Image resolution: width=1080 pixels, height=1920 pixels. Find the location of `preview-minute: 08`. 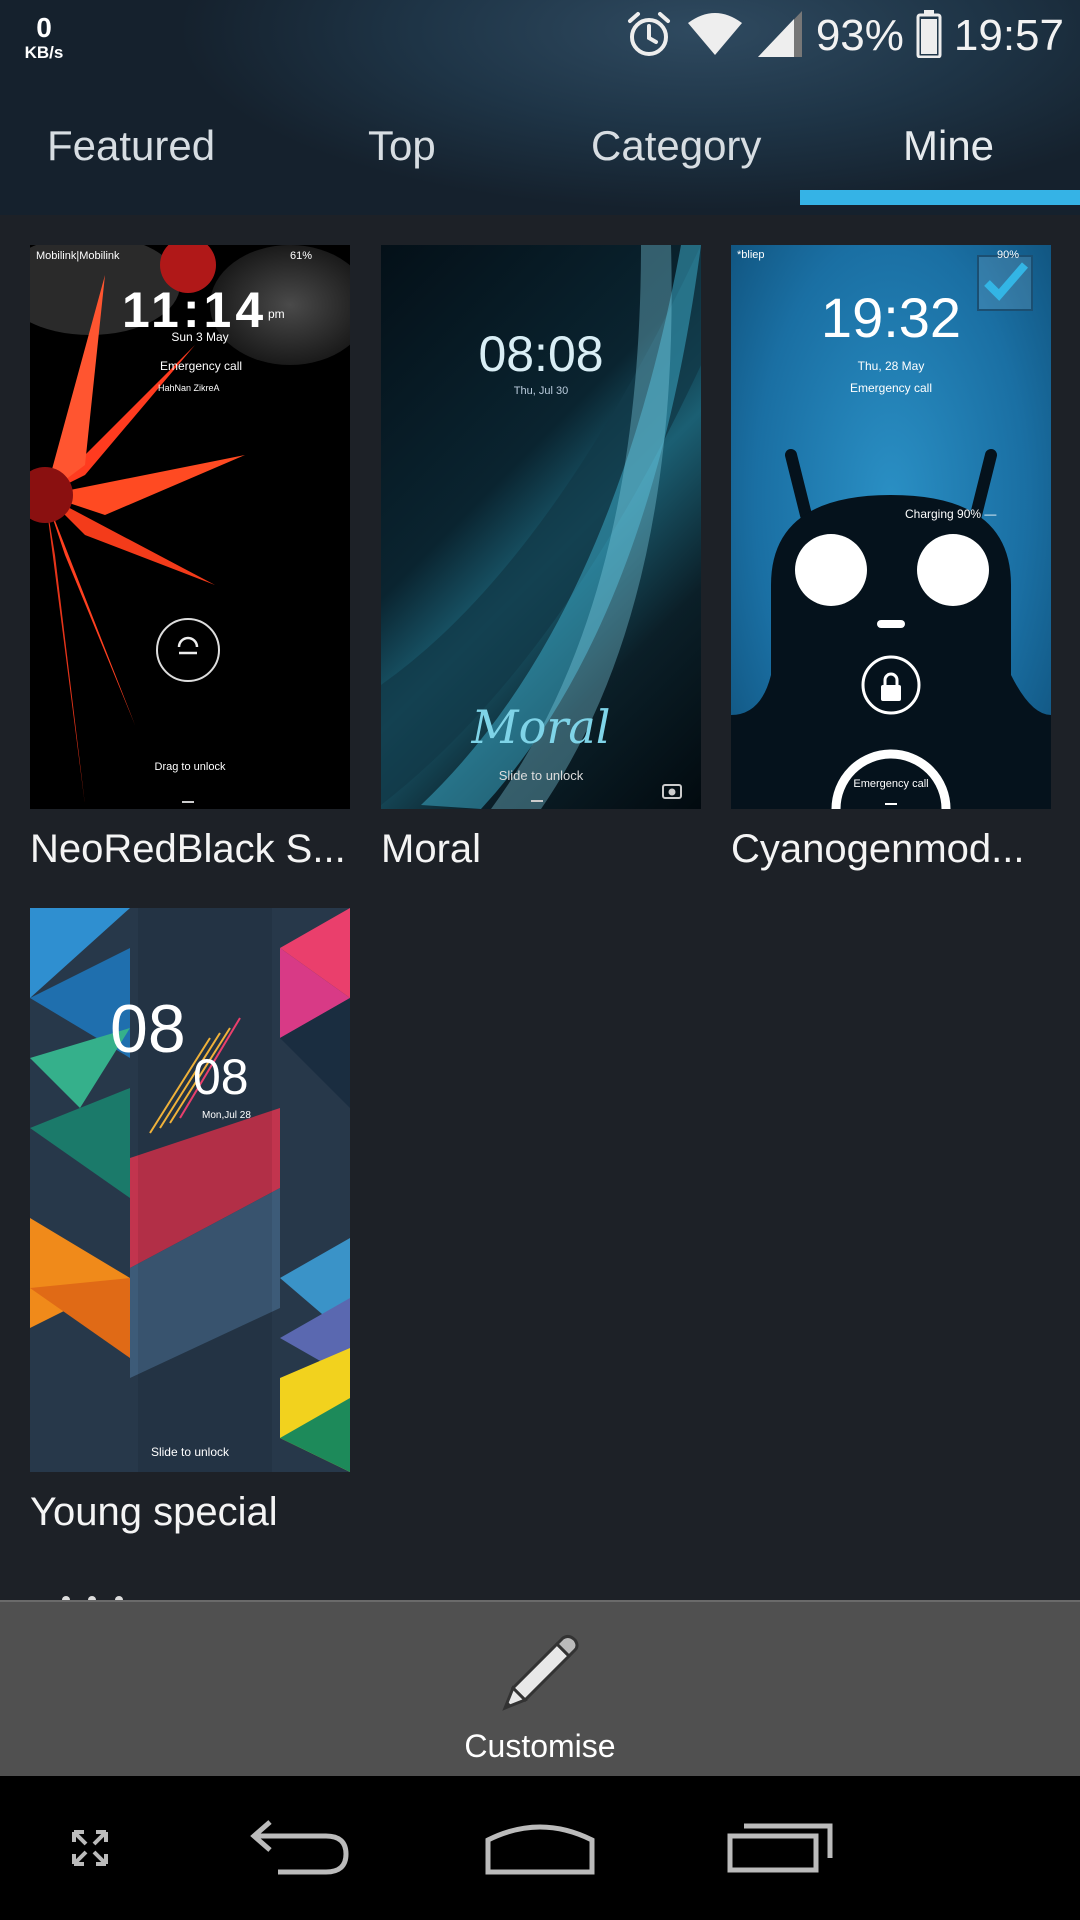

preview-minute: 08 is located at coordinates (221, 1077).